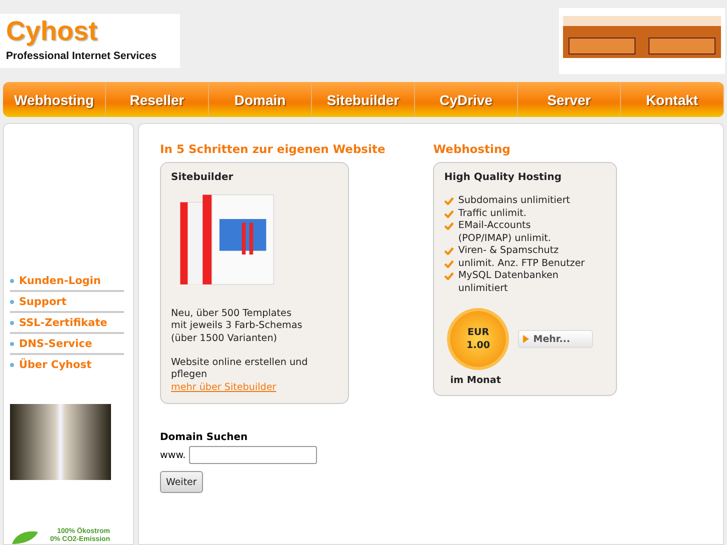 The image size is (727, 545). I want to click on feature-text: unlimit. Anz. FTP Benutzer, so click(521, 264).